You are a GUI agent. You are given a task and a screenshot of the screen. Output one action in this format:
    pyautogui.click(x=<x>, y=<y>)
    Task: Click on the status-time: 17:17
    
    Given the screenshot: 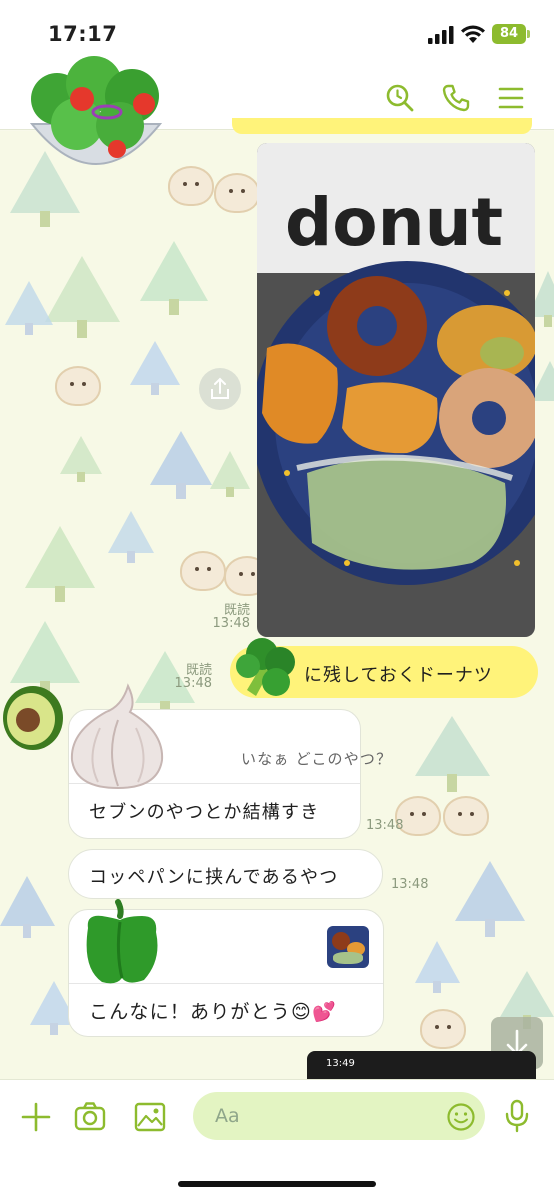 What is the action you would take?
    pyautogui.click(x=83, y=34)
    